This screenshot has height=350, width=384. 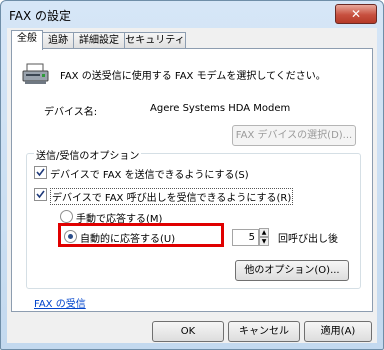 I want to click on window-title: FAX の設定, so click(x=40, y=16).